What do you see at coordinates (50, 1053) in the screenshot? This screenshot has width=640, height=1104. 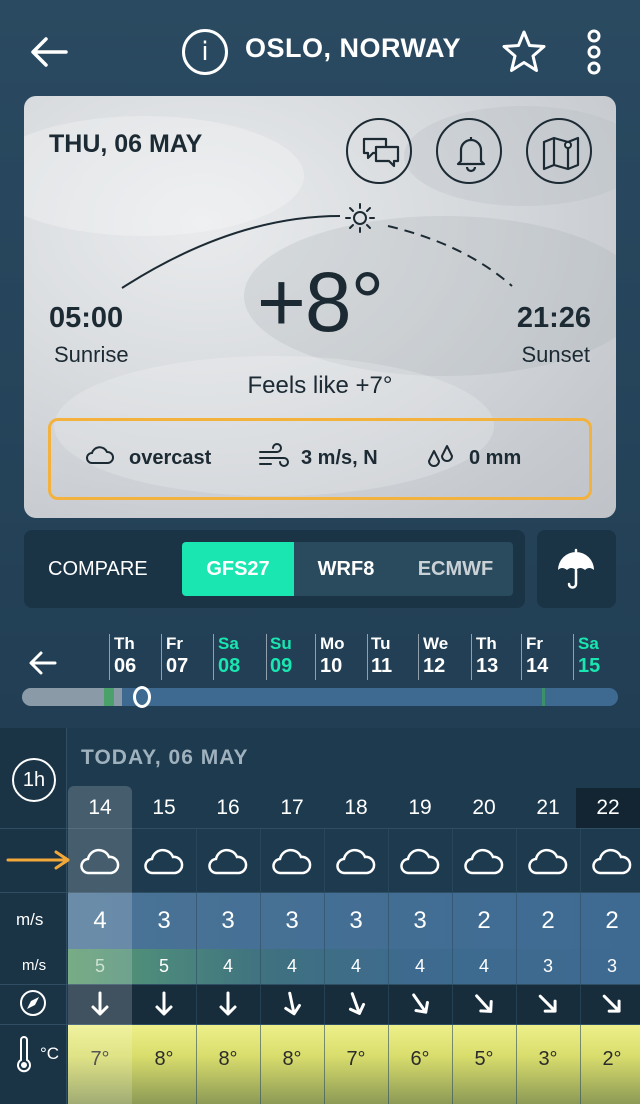 I see `temp-unit-label: °C` at bounding box center [50, 1053].